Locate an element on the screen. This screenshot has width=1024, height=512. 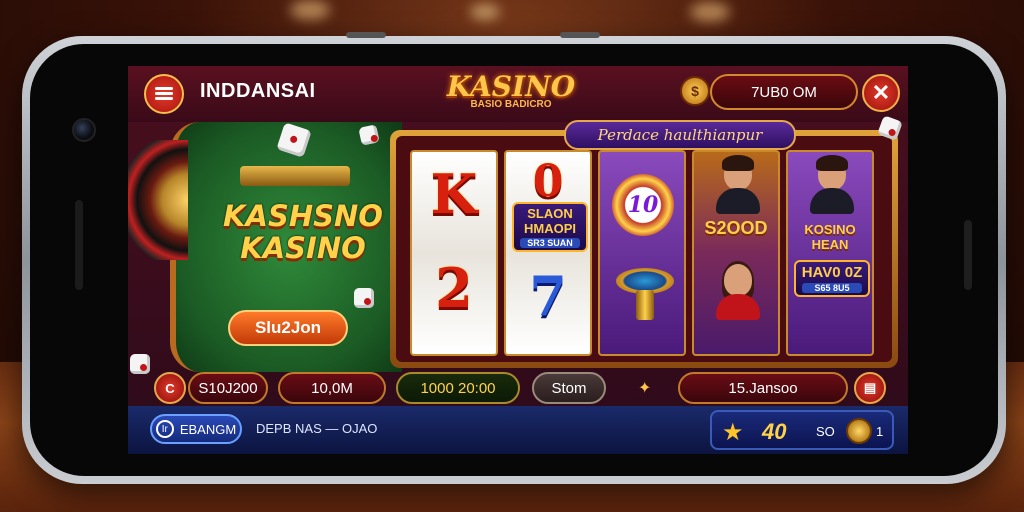
kasino-logo: KASINO BASIO BADICRO is located at coordinates (511, 90).